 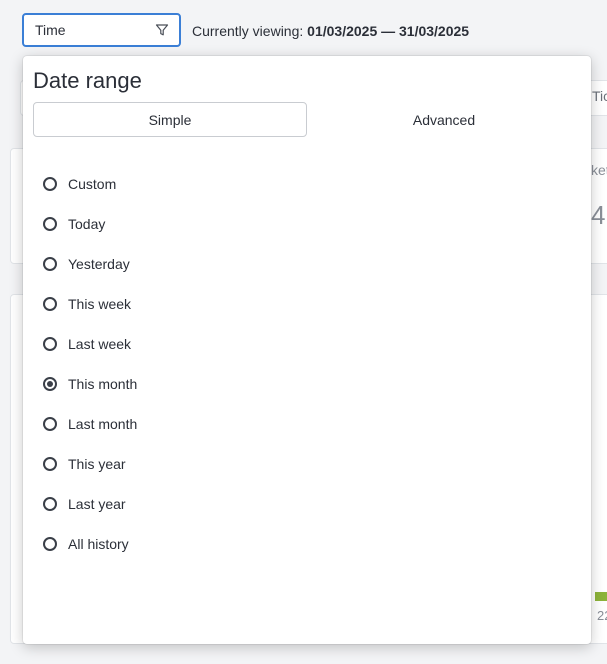 What do you see at coordinates (97, 464) in the screenshot?
I see `option-label: This year` at bounding box center [97, 464].